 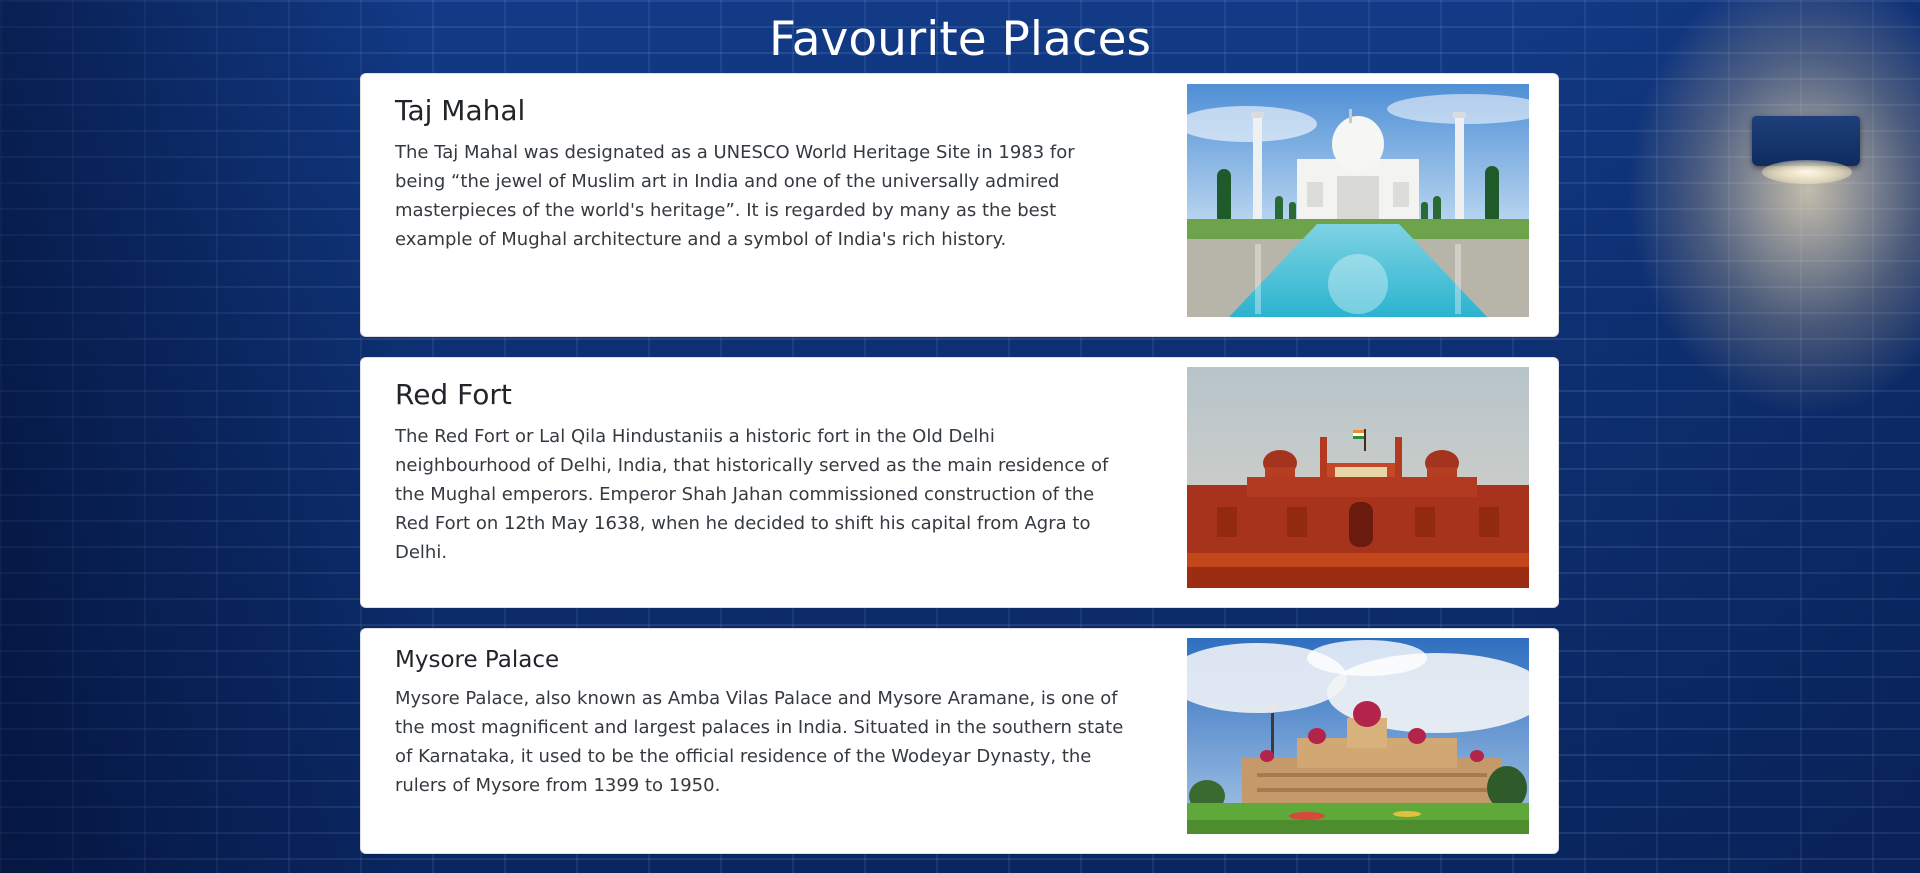 What do you see at coordinates (453, 394) in the screenshot?
I see `card-title: Red Fort` at bounding box center [453, 394].